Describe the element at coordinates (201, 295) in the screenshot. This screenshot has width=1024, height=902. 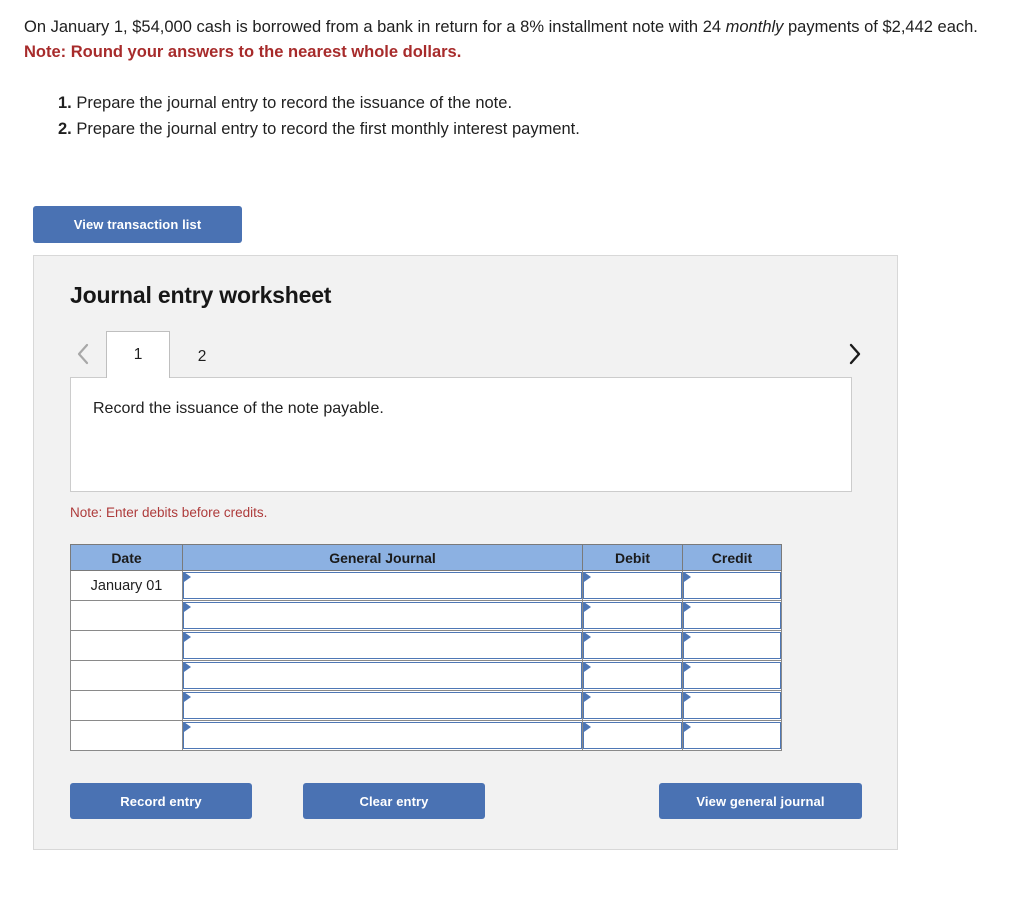
I see `worksheet-title: Journal entry worksheet` at that location.